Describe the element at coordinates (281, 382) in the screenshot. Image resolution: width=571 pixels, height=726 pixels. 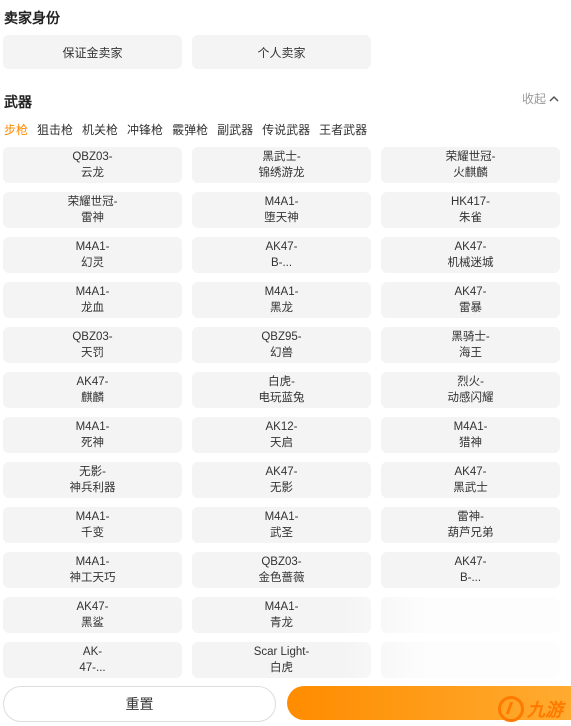
I see `weapon-item-model: 白虎-` at that location.